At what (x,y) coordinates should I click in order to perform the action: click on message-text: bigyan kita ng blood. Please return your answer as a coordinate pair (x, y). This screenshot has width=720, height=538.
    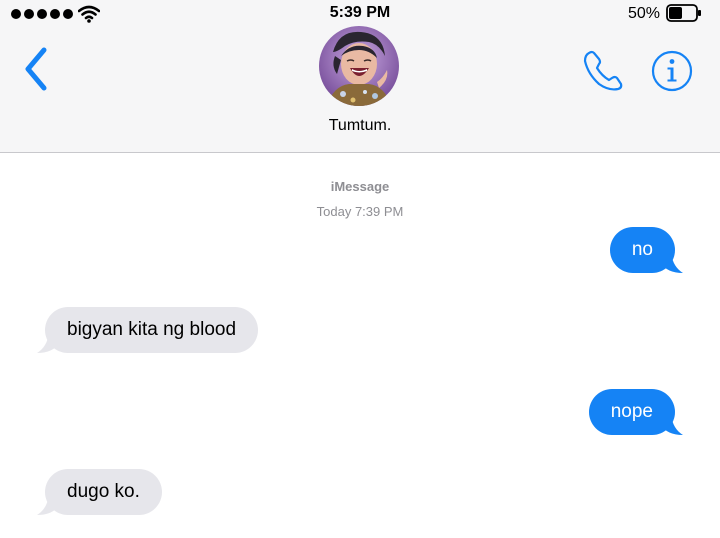
    Looking at the image, I should click on (152, 329).